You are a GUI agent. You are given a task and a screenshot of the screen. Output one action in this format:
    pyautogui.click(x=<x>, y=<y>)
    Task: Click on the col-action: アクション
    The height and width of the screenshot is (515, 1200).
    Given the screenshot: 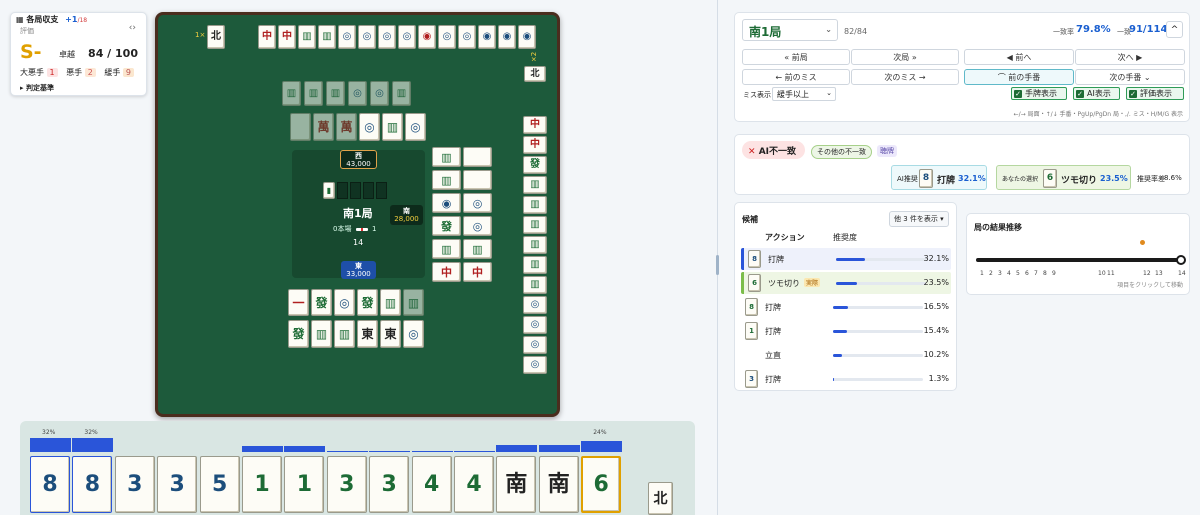 What is the action you would take?
    pyautogui.click(x=785, y=237)
    